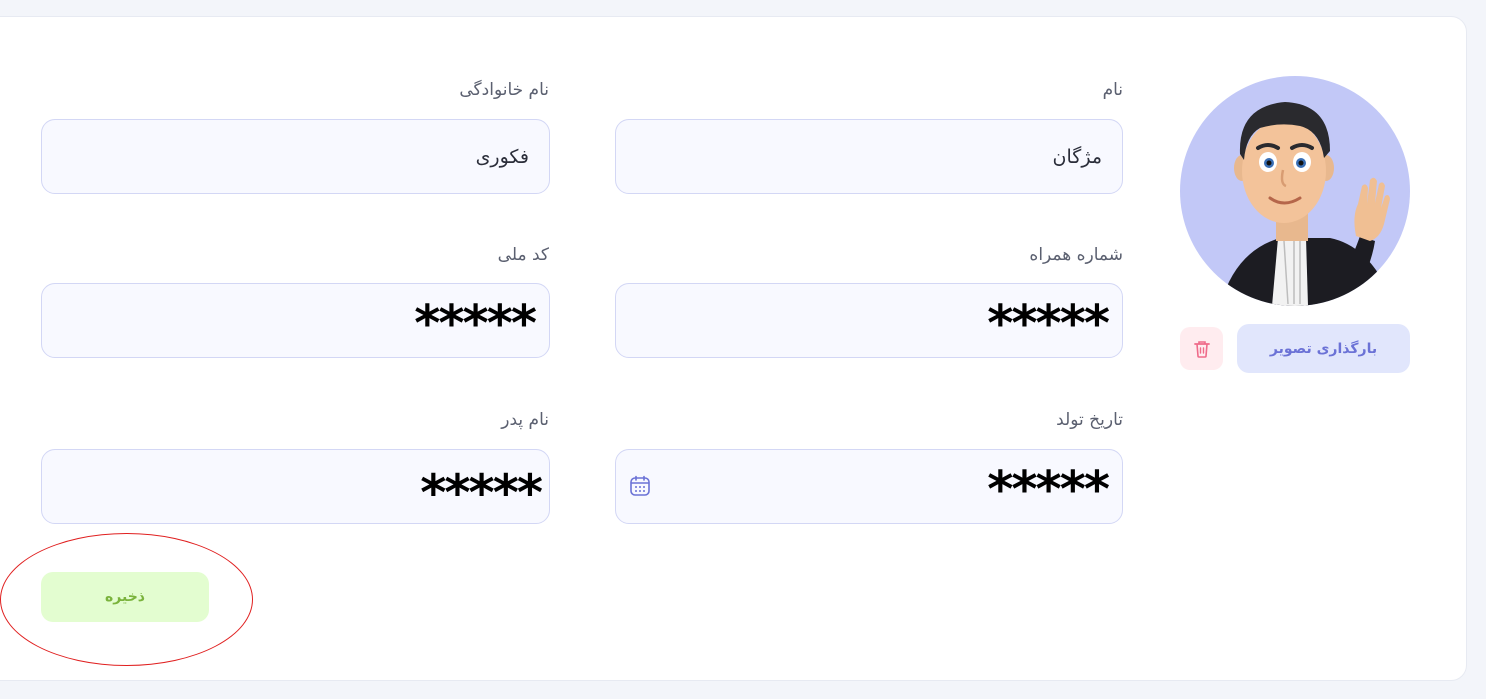 This screenshot has height=699, width=1486. What do you see at coordinates (525, 420) in the screenshot?
I see `father-name-label: نام پدر` at bounding box center [525, 420].